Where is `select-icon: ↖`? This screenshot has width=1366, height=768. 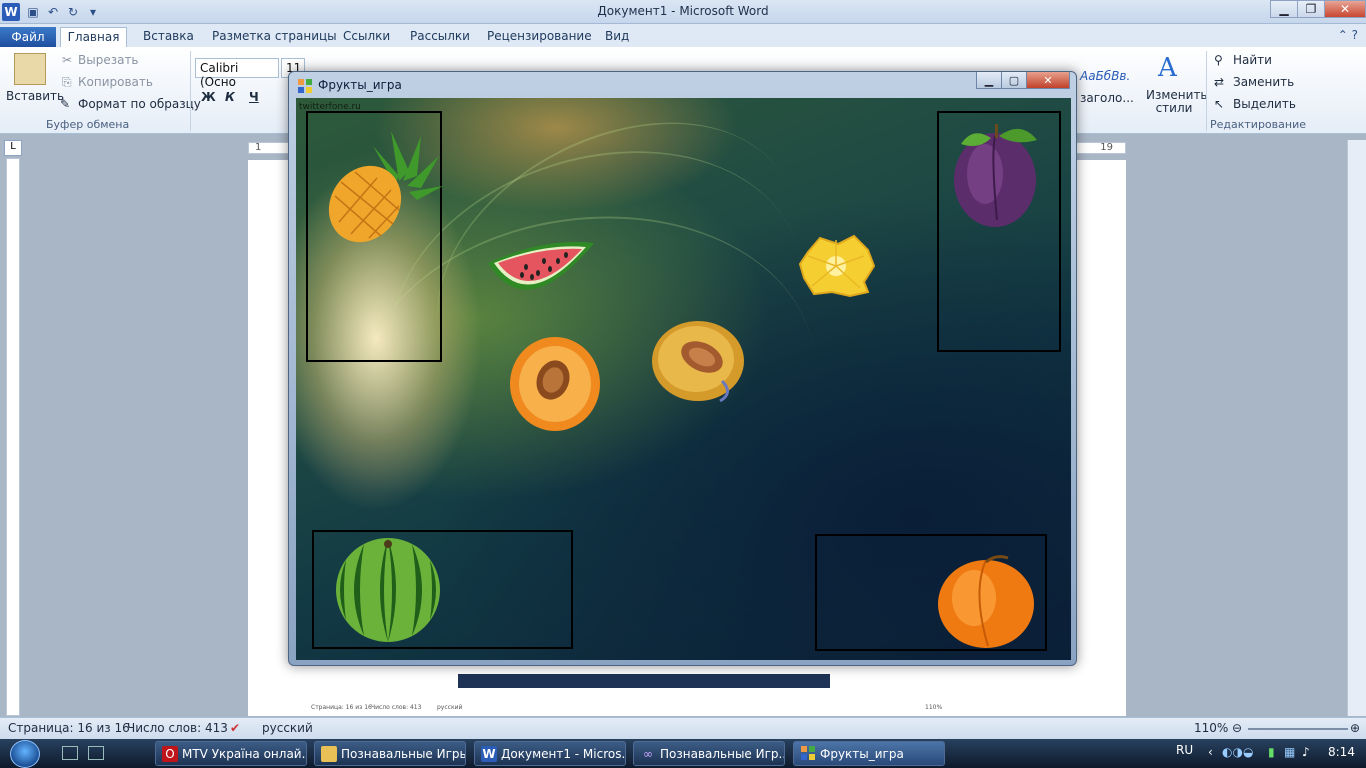
select-icon: ↖ is located at coordinates (1219, 104).